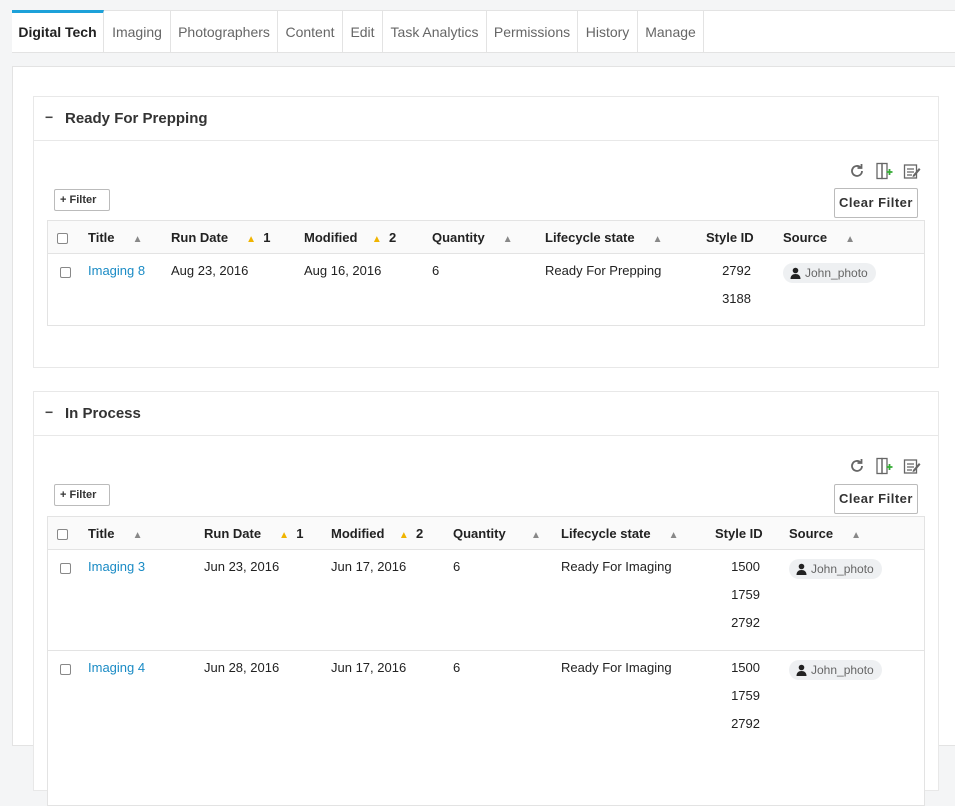  Describe the element at coordinates (116, 566) in the screenshot. I see `row-title-link: Imaging 3` at that location.